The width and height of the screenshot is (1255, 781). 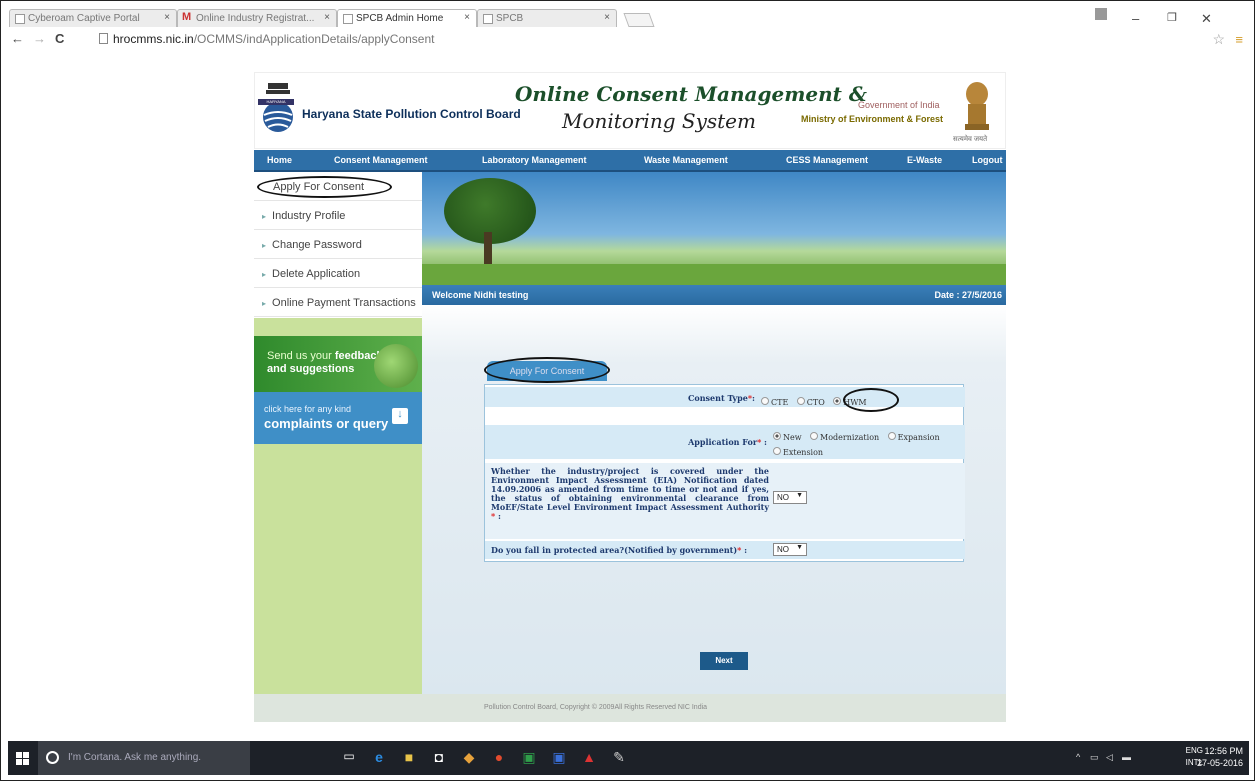 What do you see at coordinates (279, 160) in the screenshot?
I see `nav-home: Home` at bounding box center [279, 160].